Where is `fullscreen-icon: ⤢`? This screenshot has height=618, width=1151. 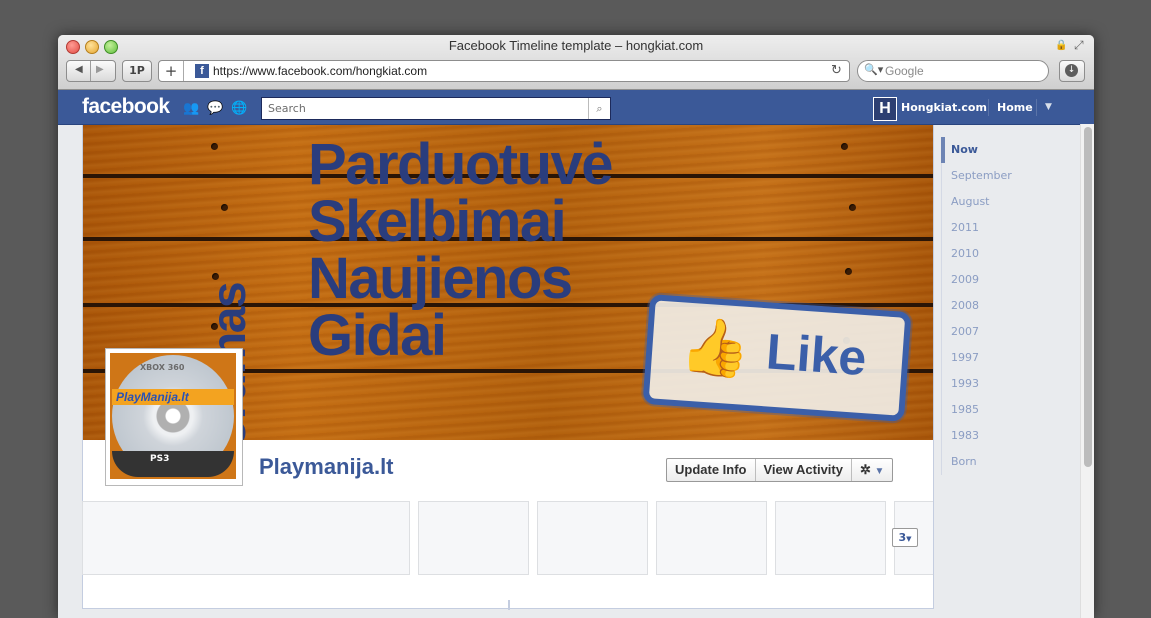 fullscreen-icon: ⤢ is located at coordinates (1079, 45).